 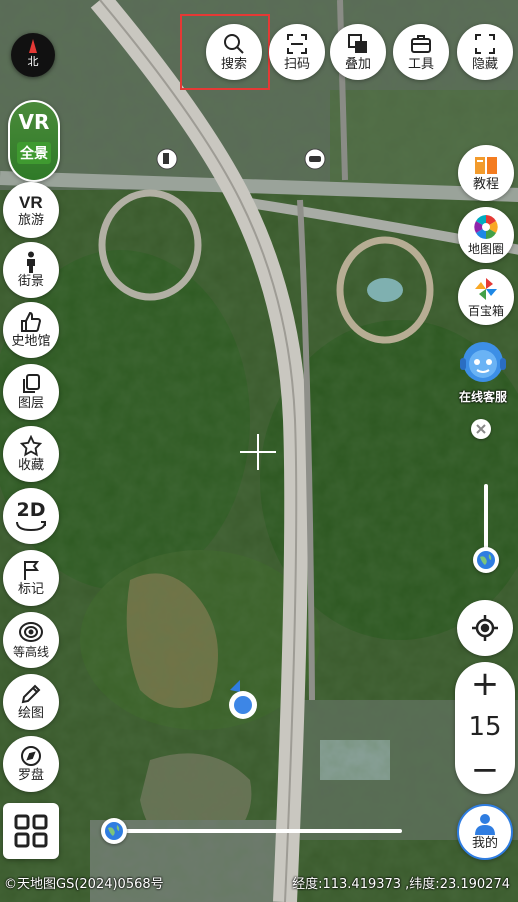 What do you see at coordinates (30, 652) in the screenshot?
I see `contour-label: 等高线` at bounding box center [30, 652].